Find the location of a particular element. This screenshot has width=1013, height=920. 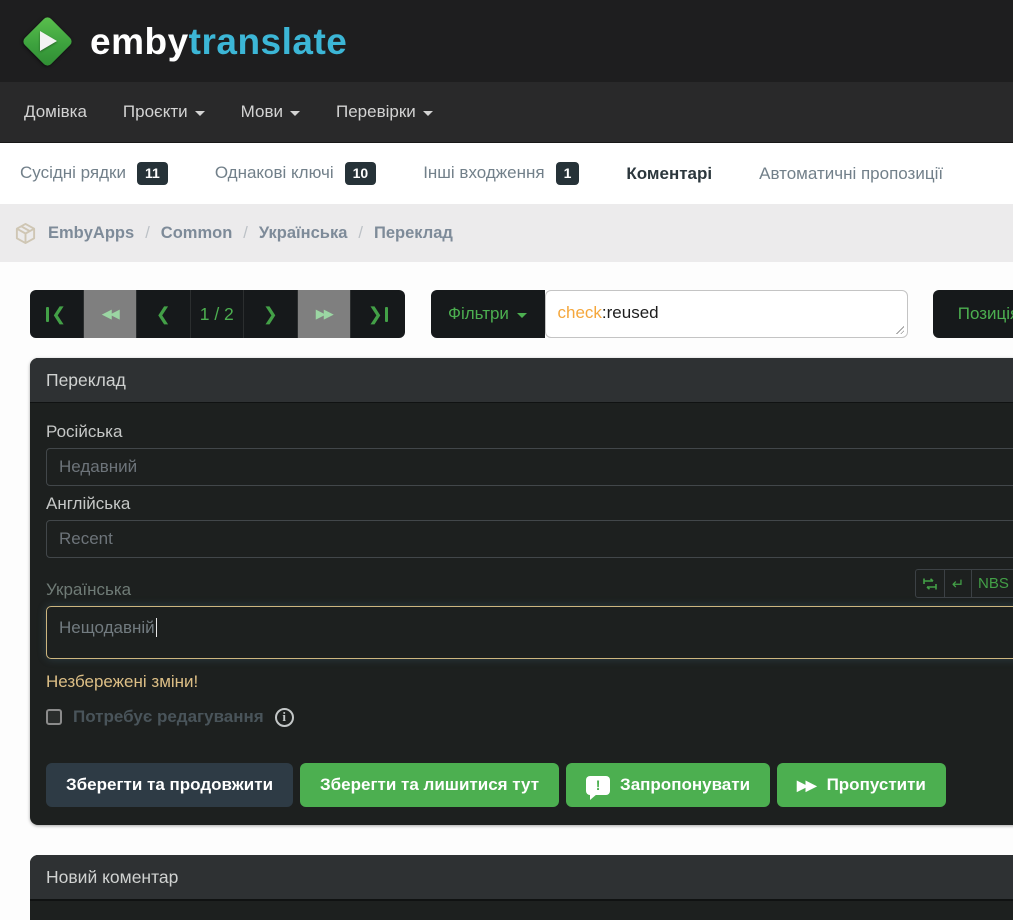

pager-group: ❮ ◀◀ ❮ 1 / 2 ❯ ▶▶ ❯ is located at coordinates (217, 314).